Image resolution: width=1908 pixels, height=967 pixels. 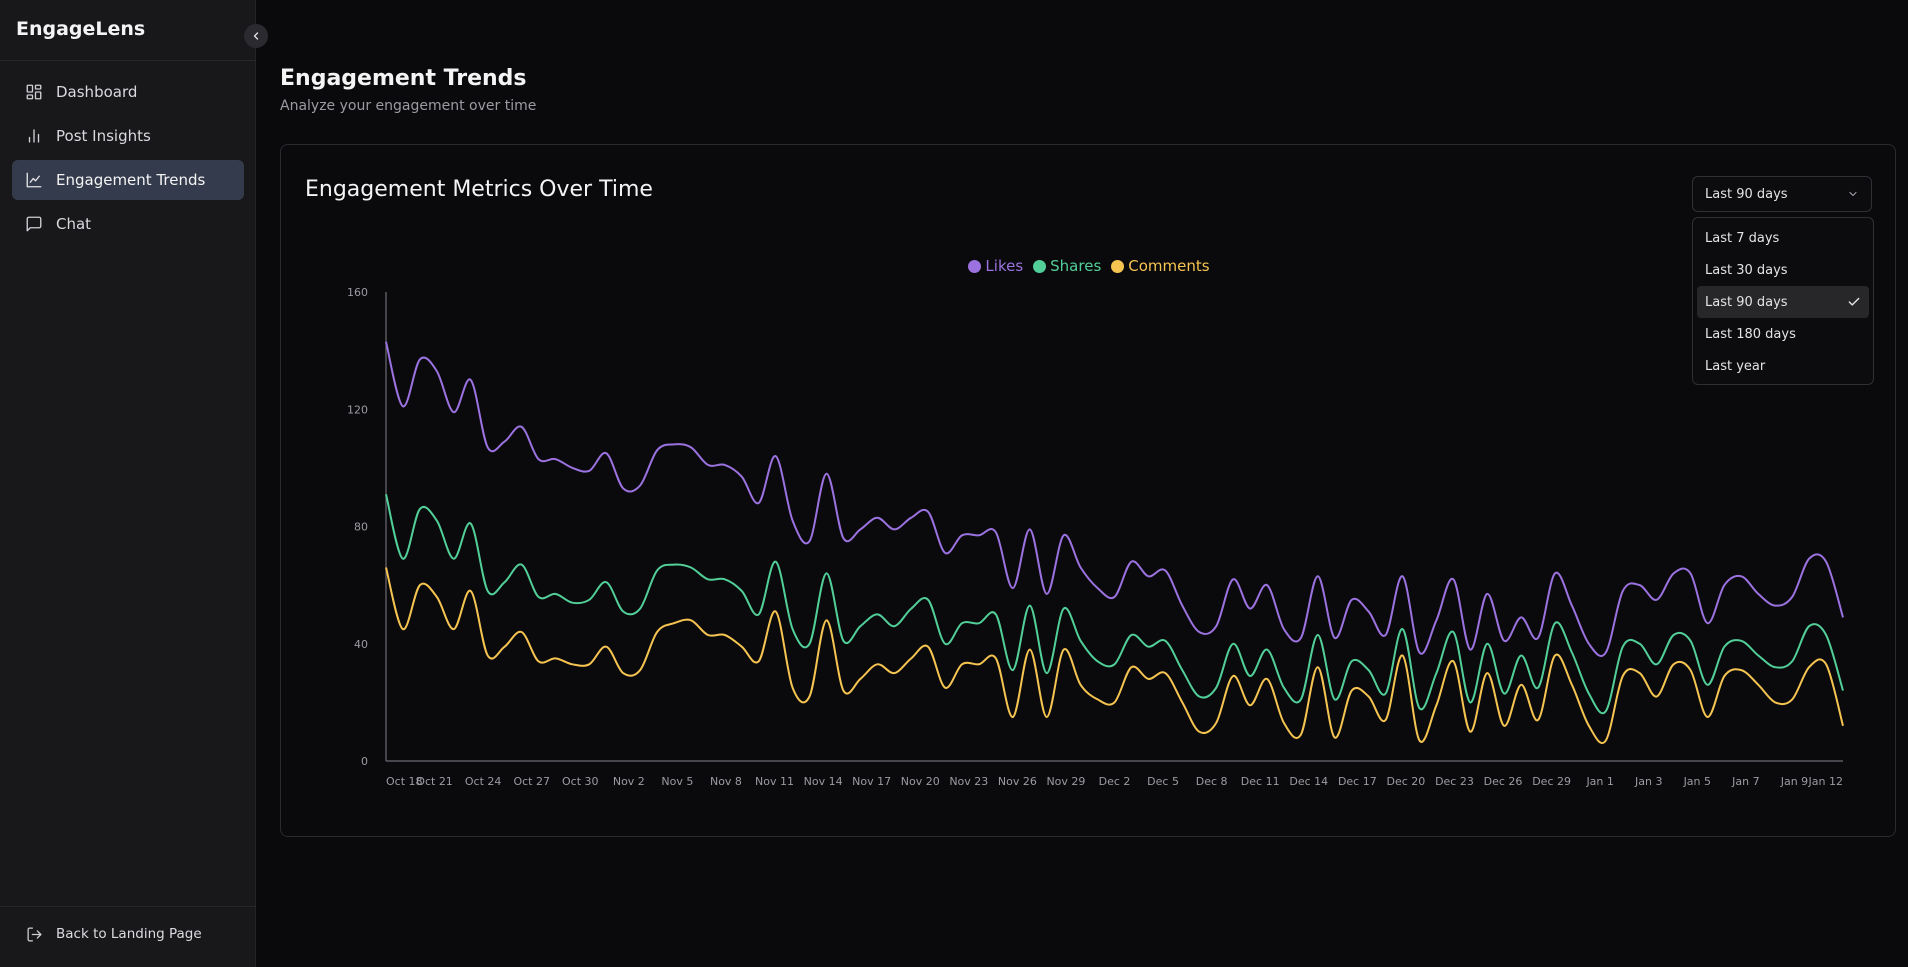 What do you see at coordinates (726, 781) in the screenshot?
I see `x-tick-label: Nov 8` at bounding box center [726, 781].